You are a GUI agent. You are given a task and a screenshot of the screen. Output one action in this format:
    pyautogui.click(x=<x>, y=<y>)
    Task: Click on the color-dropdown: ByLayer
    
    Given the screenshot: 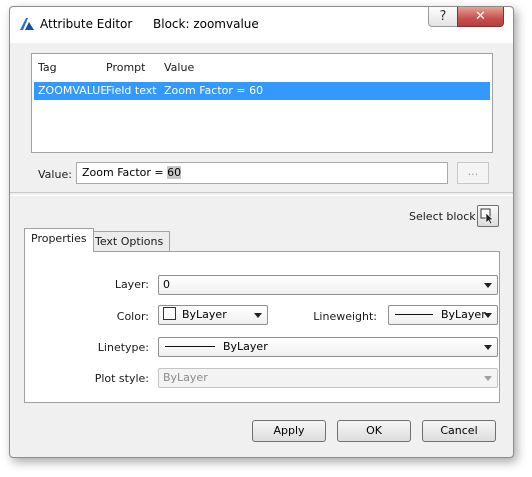 What is the action you would take?
    pyautogui.click(x=213, y=315)
    